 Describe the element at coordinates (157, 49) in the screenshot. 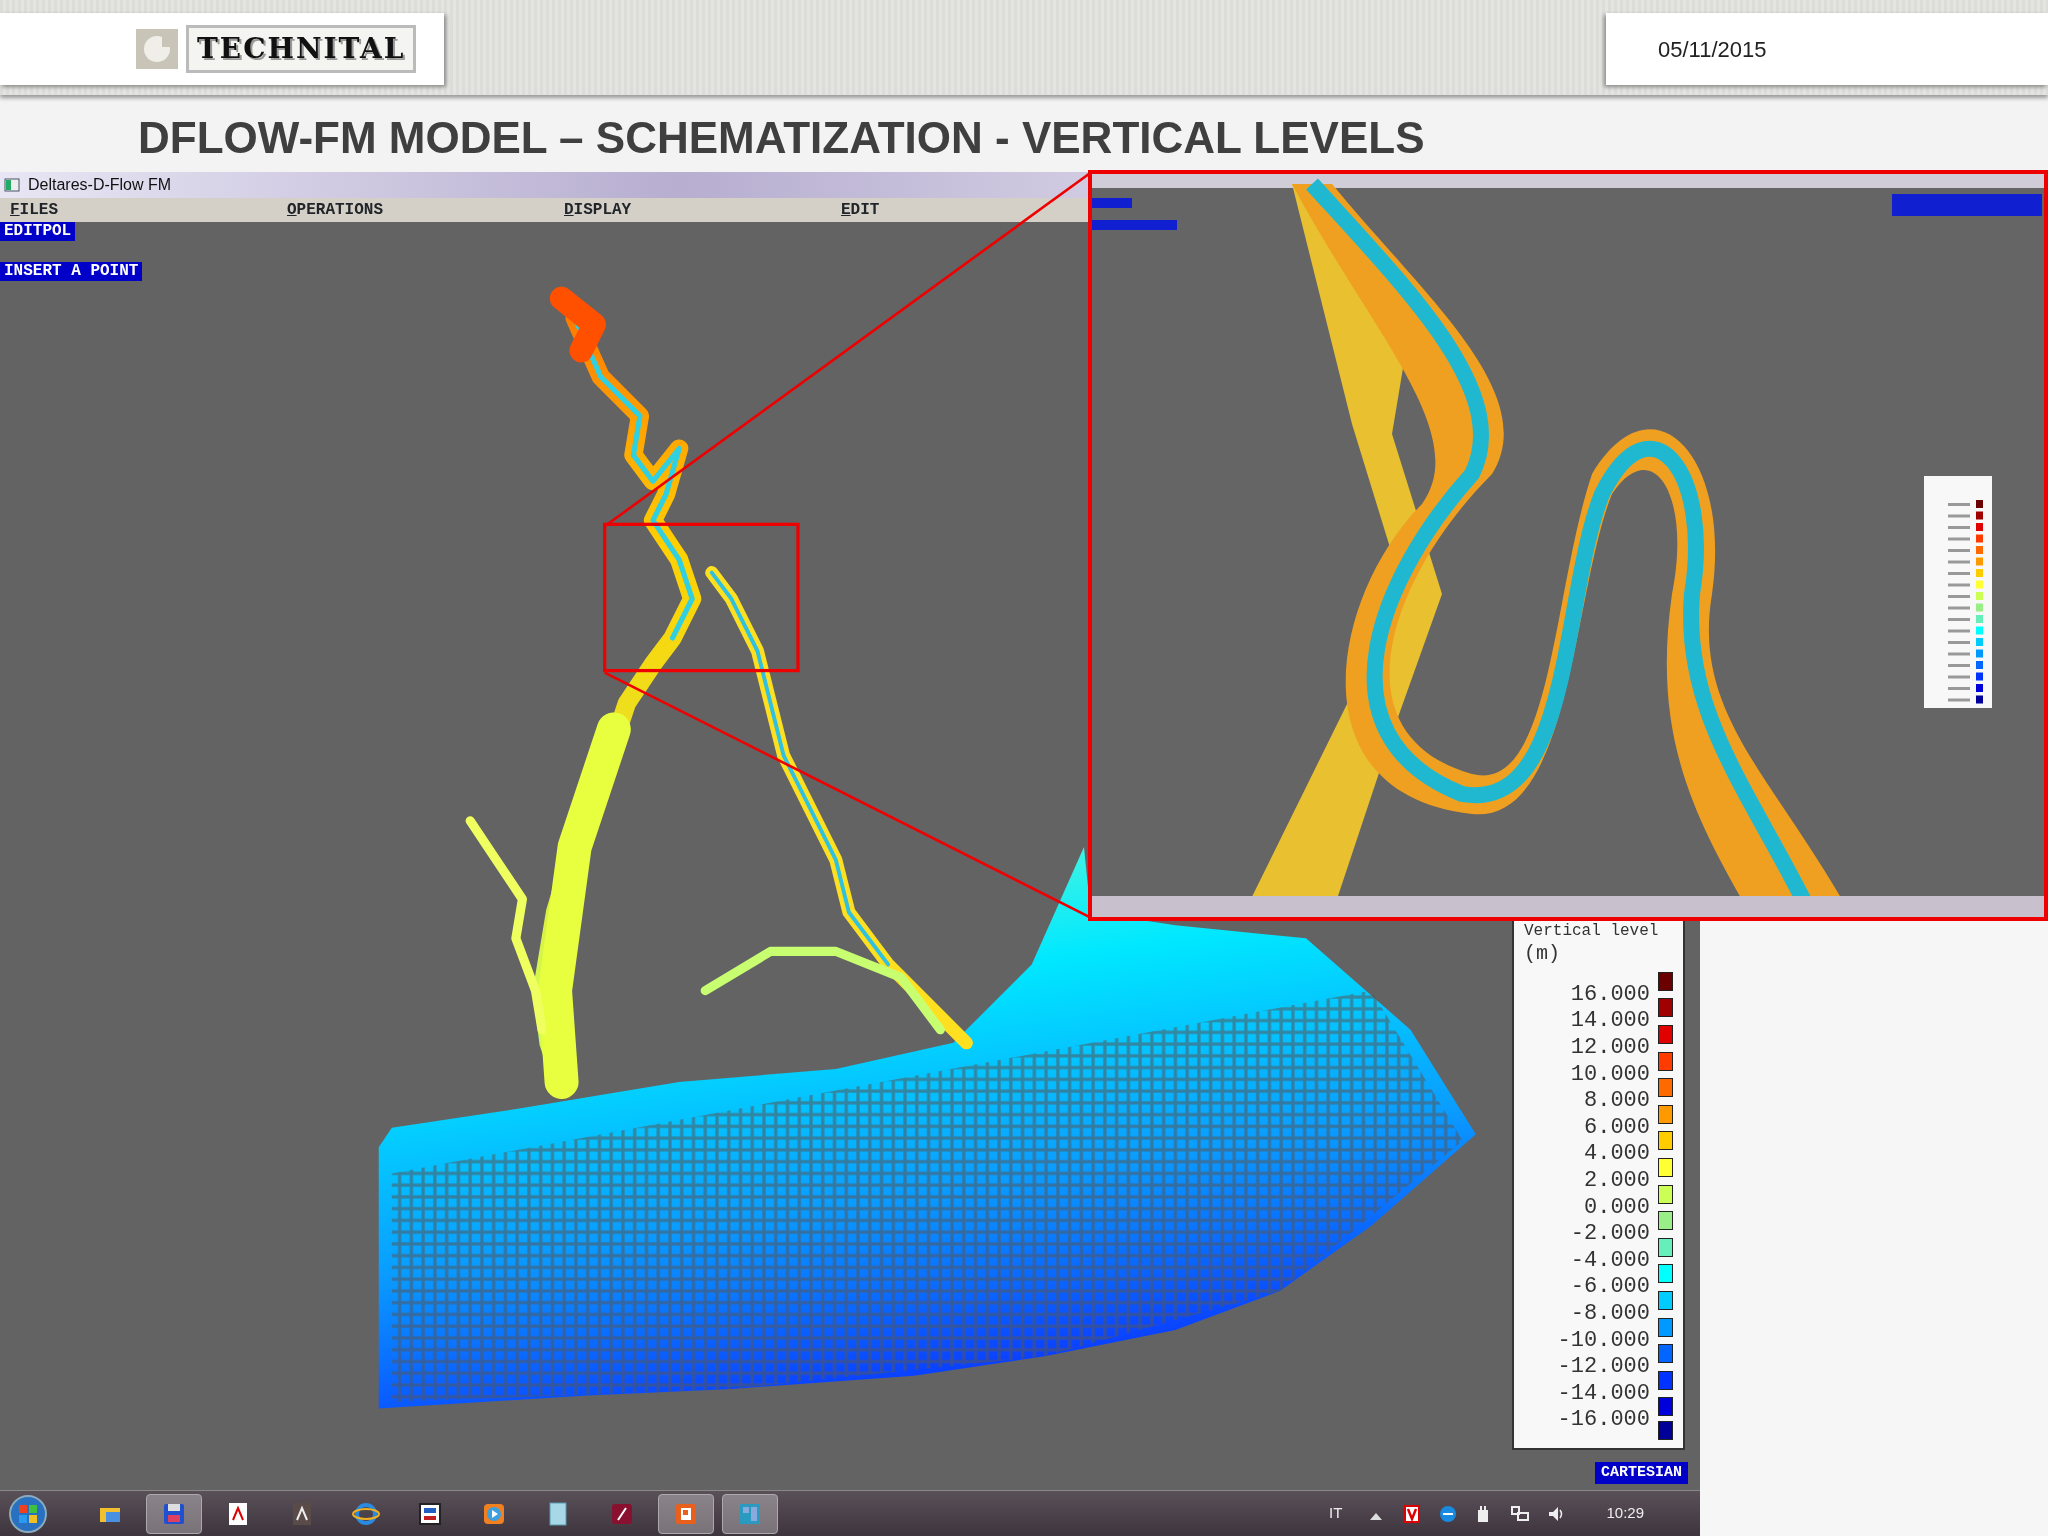

I see `logo-mark-icon` at that location.